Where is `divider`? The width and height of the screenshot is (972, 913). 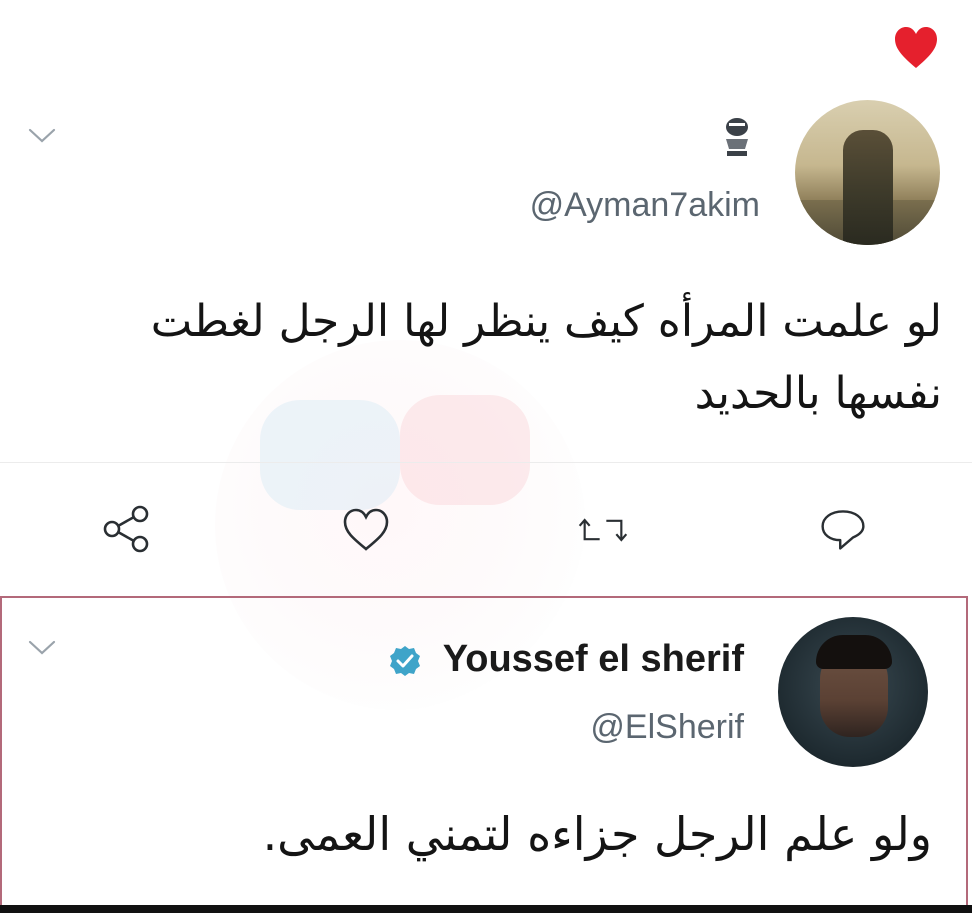 divider is located at coordinates (486, 462).